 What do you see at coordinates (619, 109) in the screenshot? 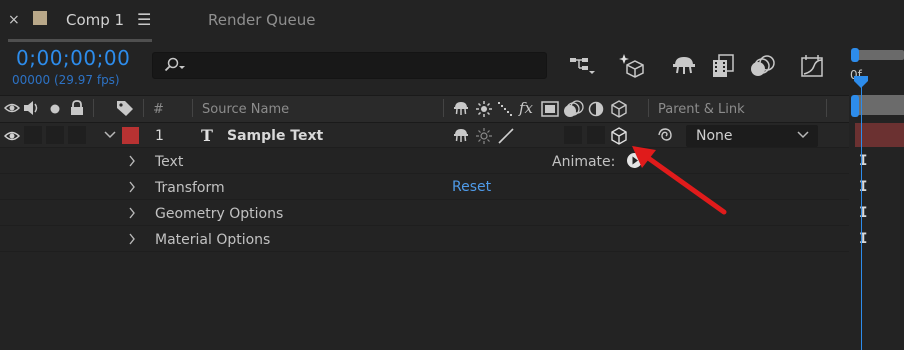
I see `3d-layer-cube-icon` at bounding box center [619, 109].